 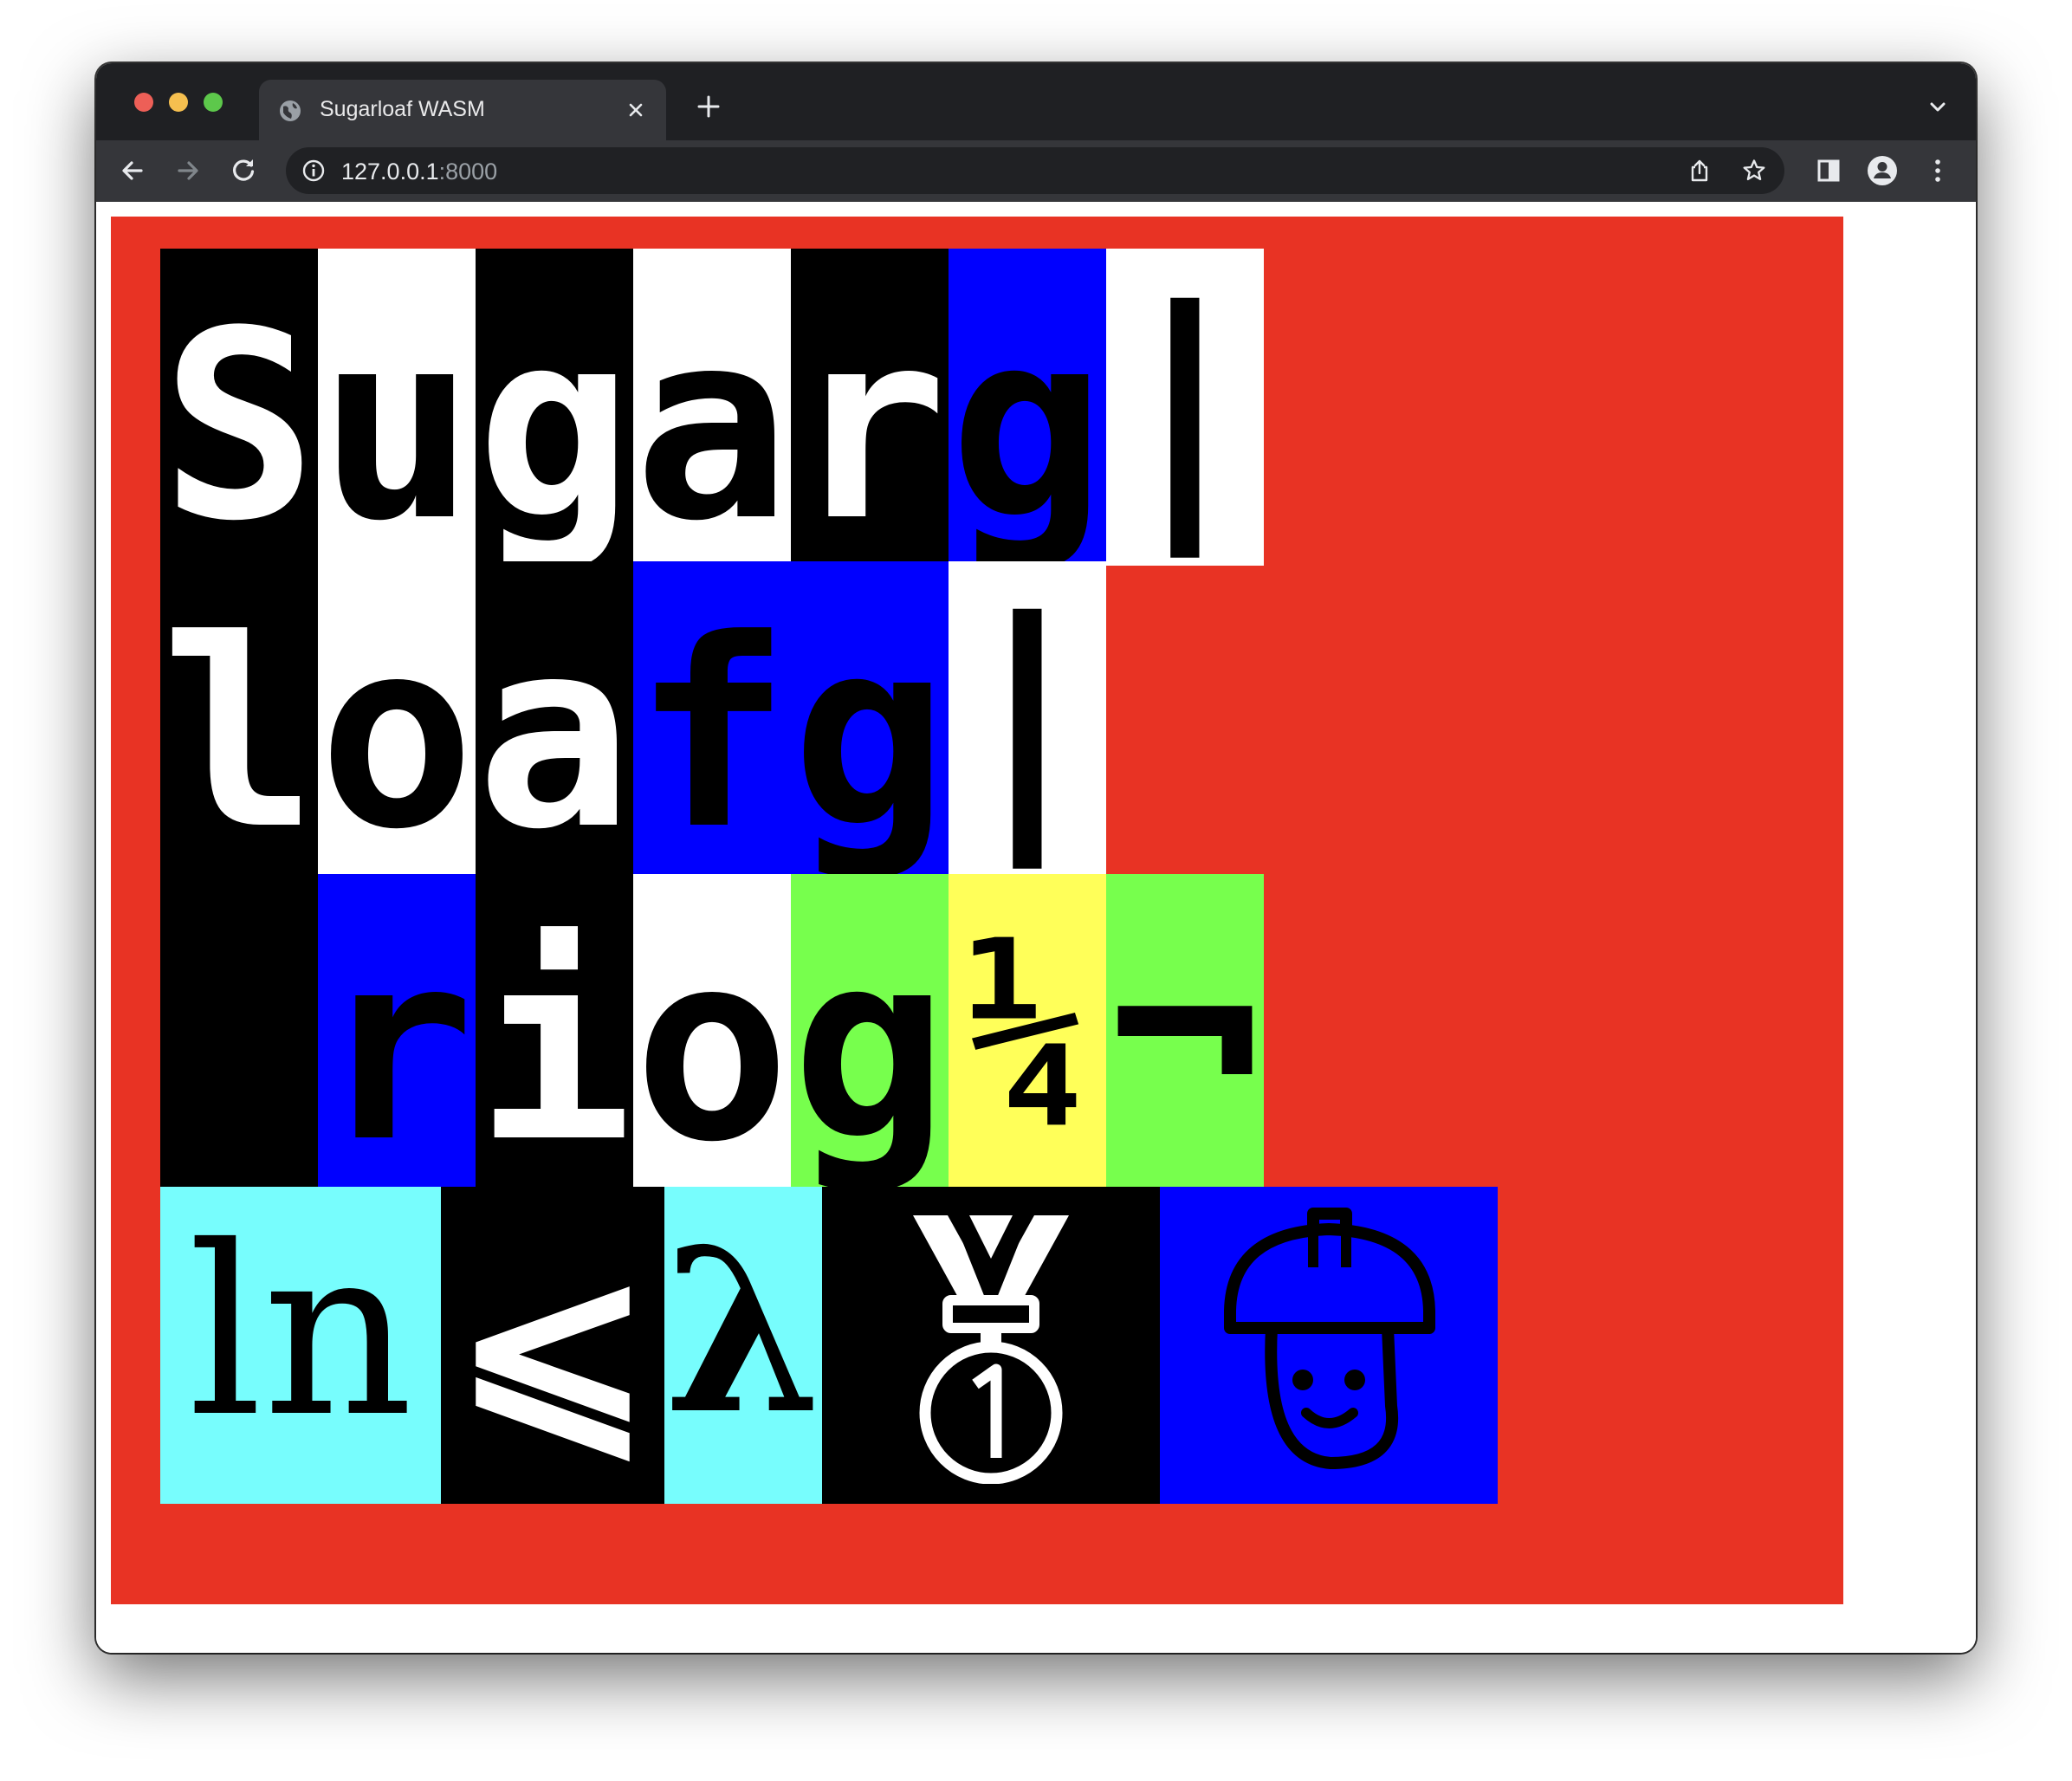 I want to click on title-bar: Sugarloaf WASM, so click(x=1036, y=102).